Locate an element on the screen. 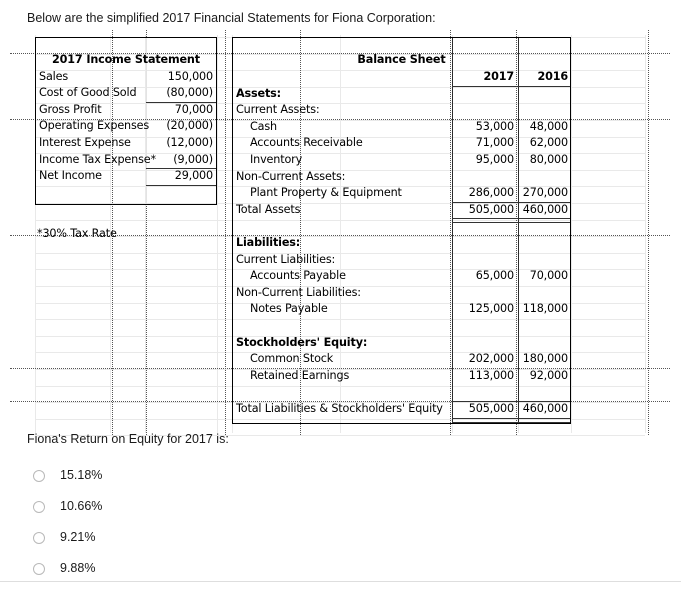  answer-option-2: 10.66% is located at coordinates (347, 506).